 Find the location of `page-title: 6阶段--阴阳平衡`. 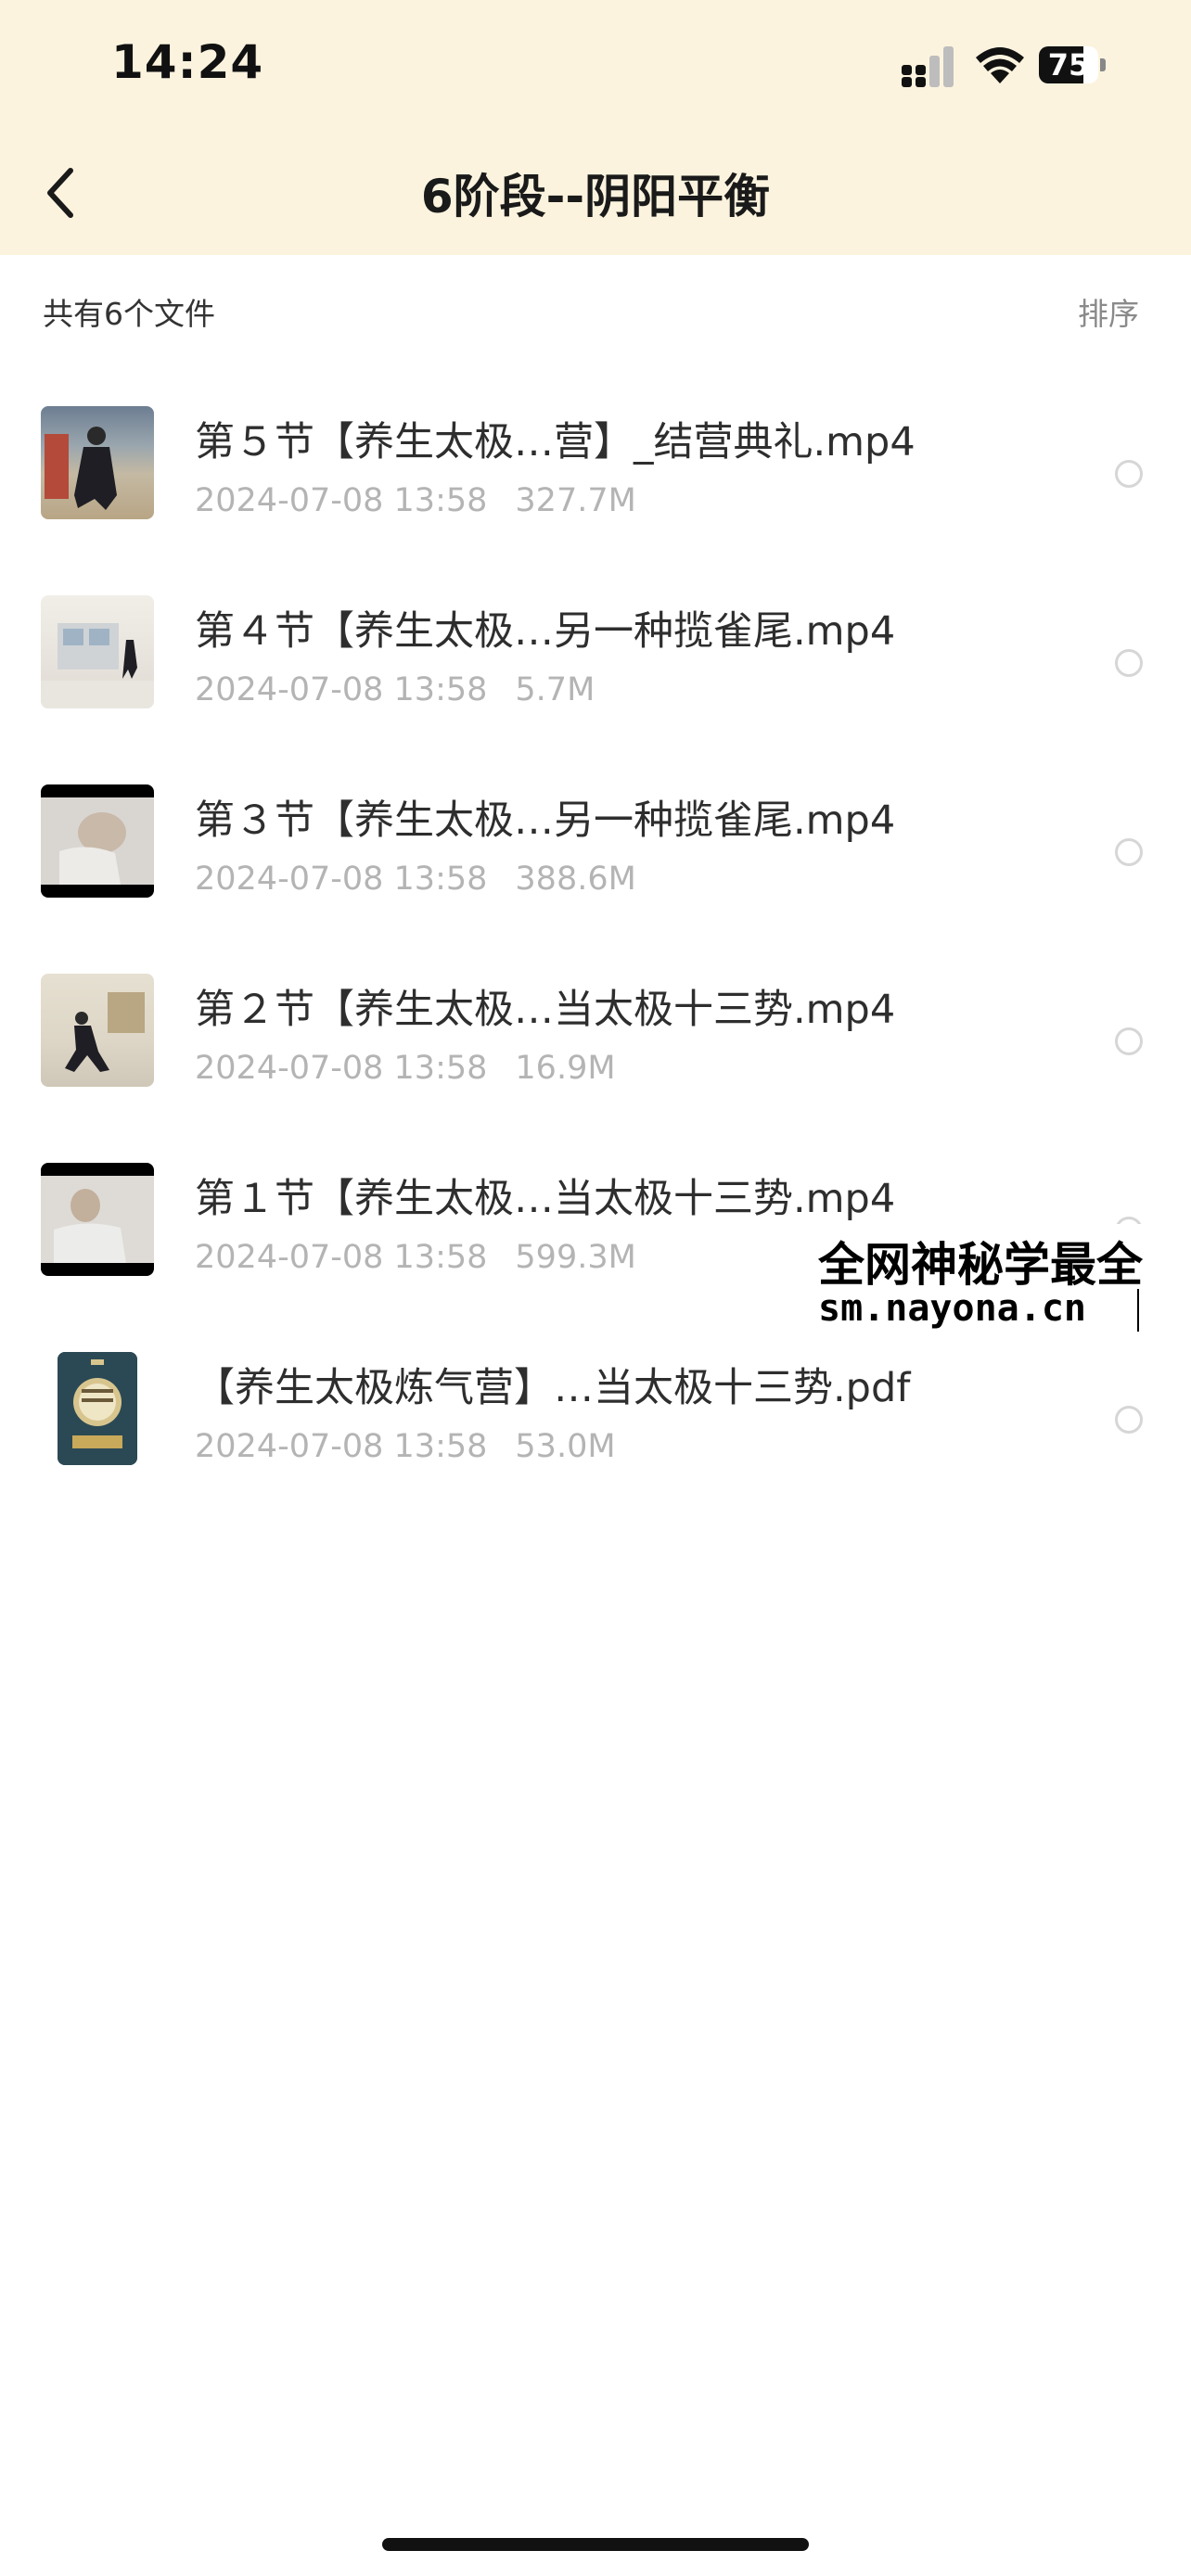

page-title: 6阶段--阴阳平衡 is located at coordinates (595, 196).